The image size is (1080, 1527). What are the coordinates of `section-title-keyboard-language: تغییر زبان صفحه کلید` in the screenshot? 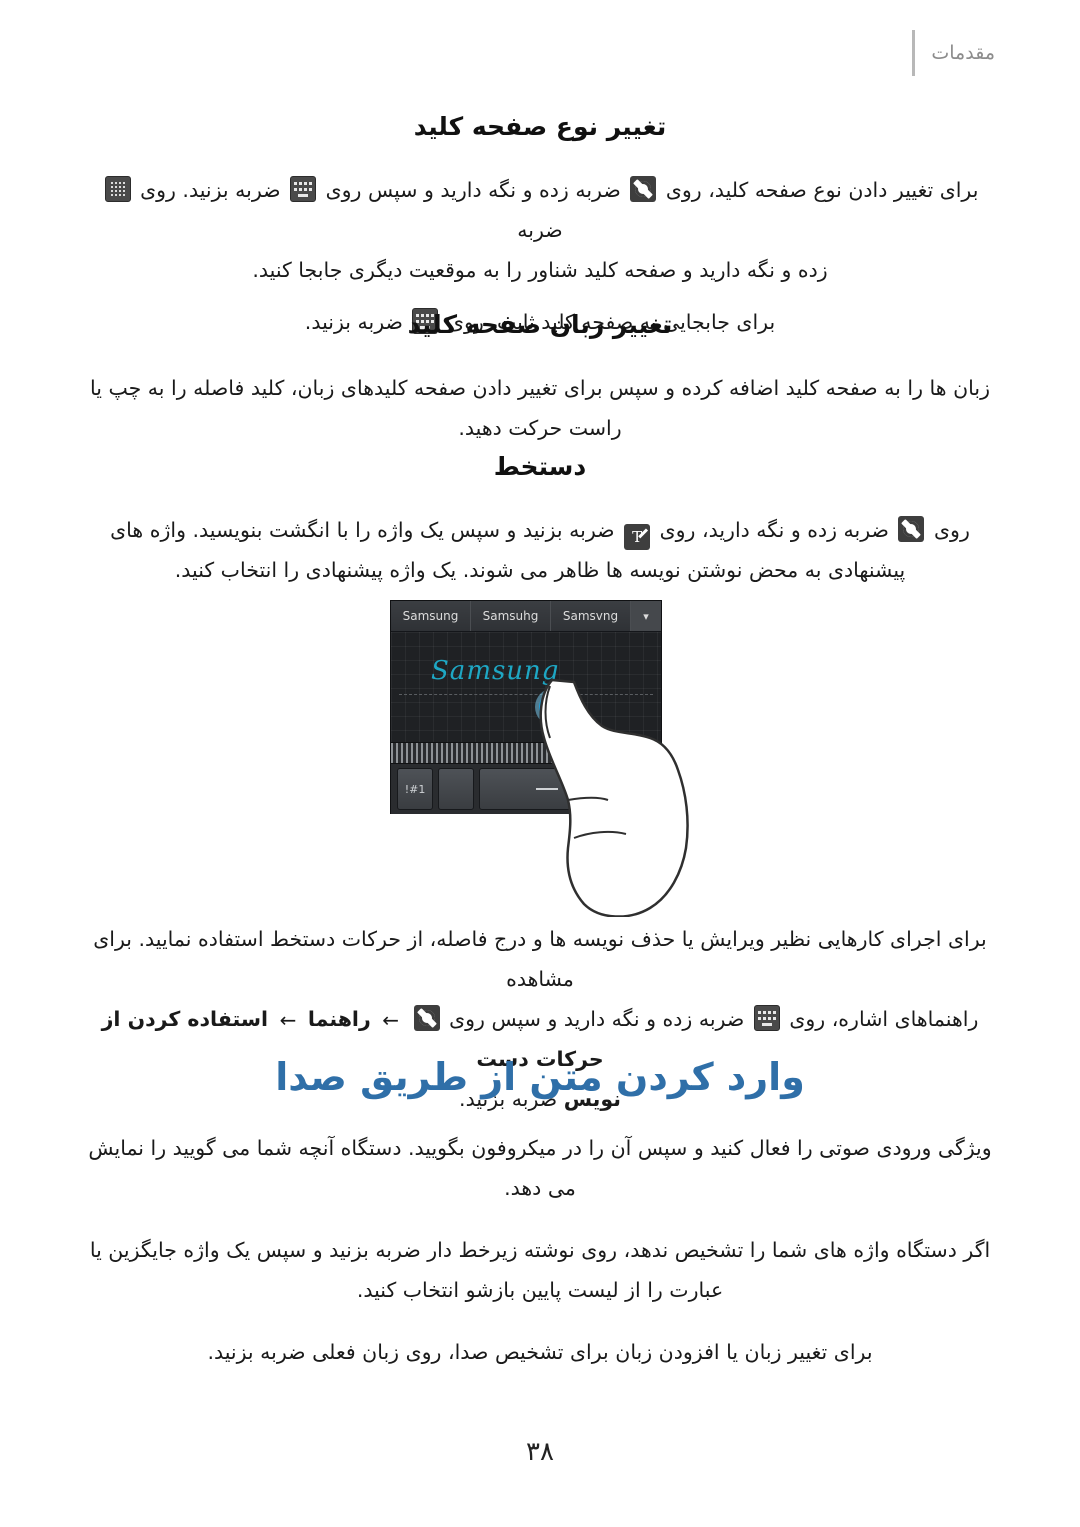 It's located at (540, 324).